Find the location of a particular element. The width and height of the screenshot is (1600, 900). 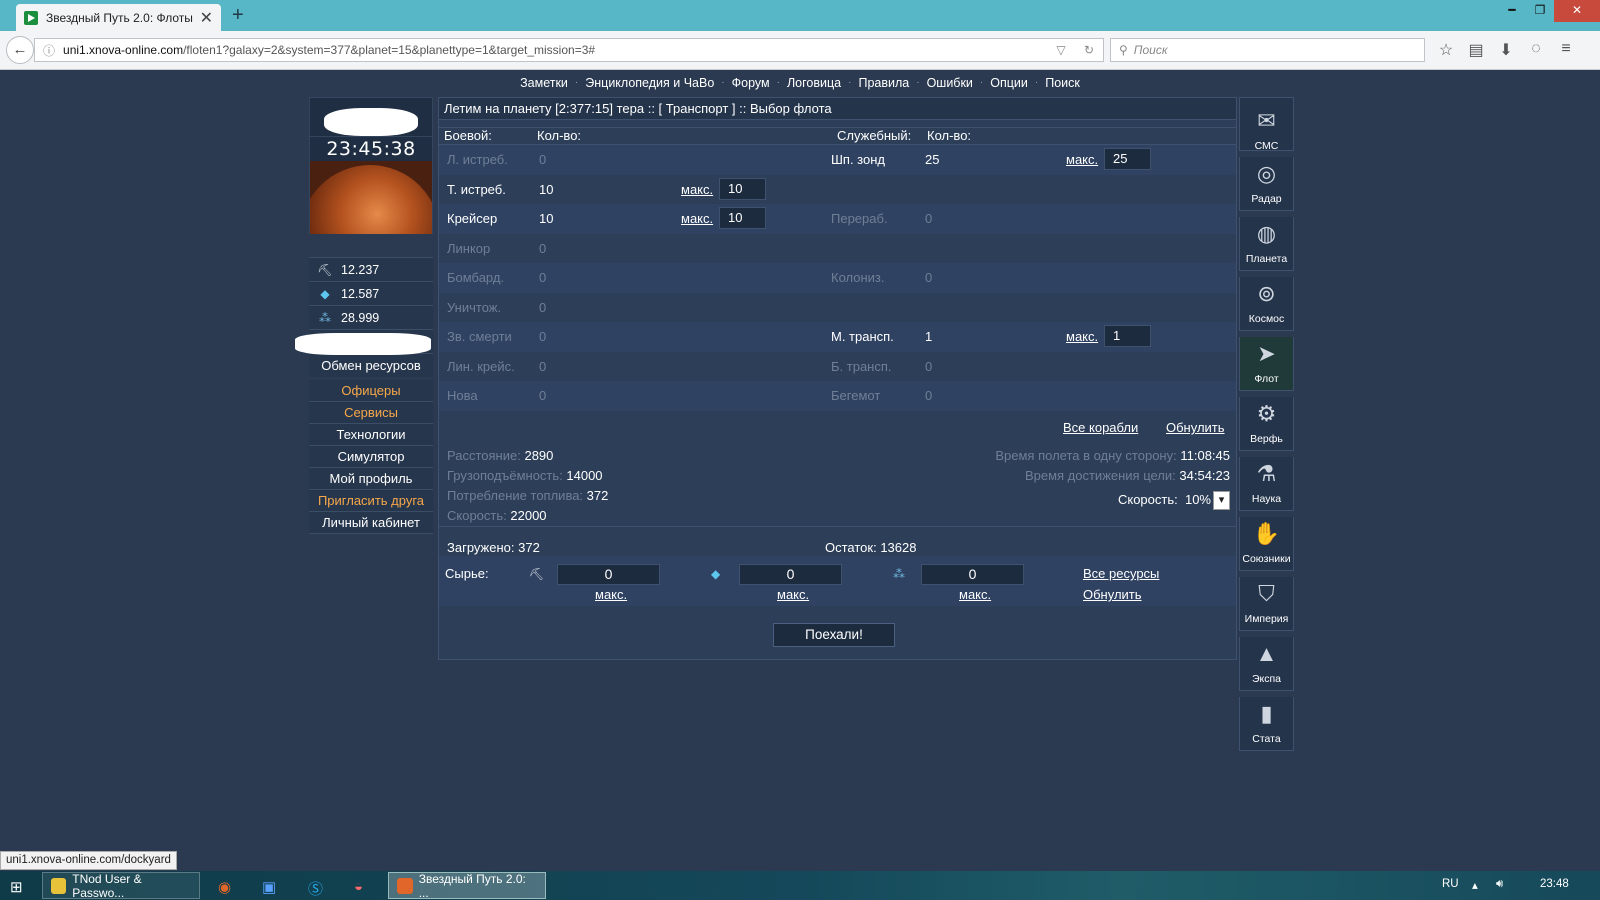

metal-input: 0 is located at coordinates (608, 574).